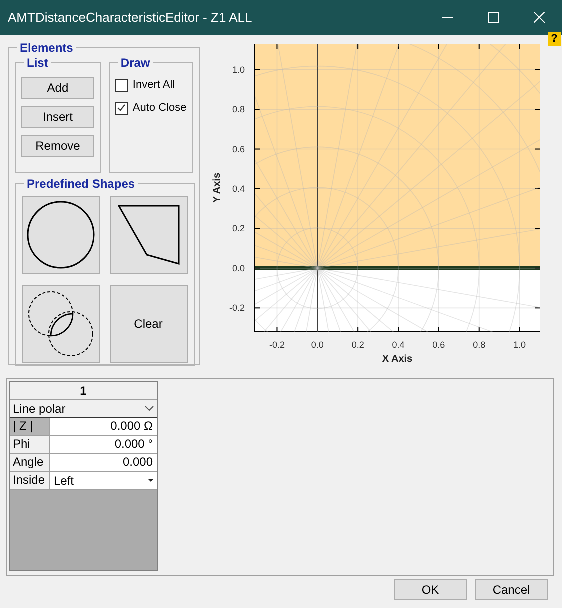 The image size is (562, 608). I want to click on y-tick-label: 0.0, so click(238, 268).